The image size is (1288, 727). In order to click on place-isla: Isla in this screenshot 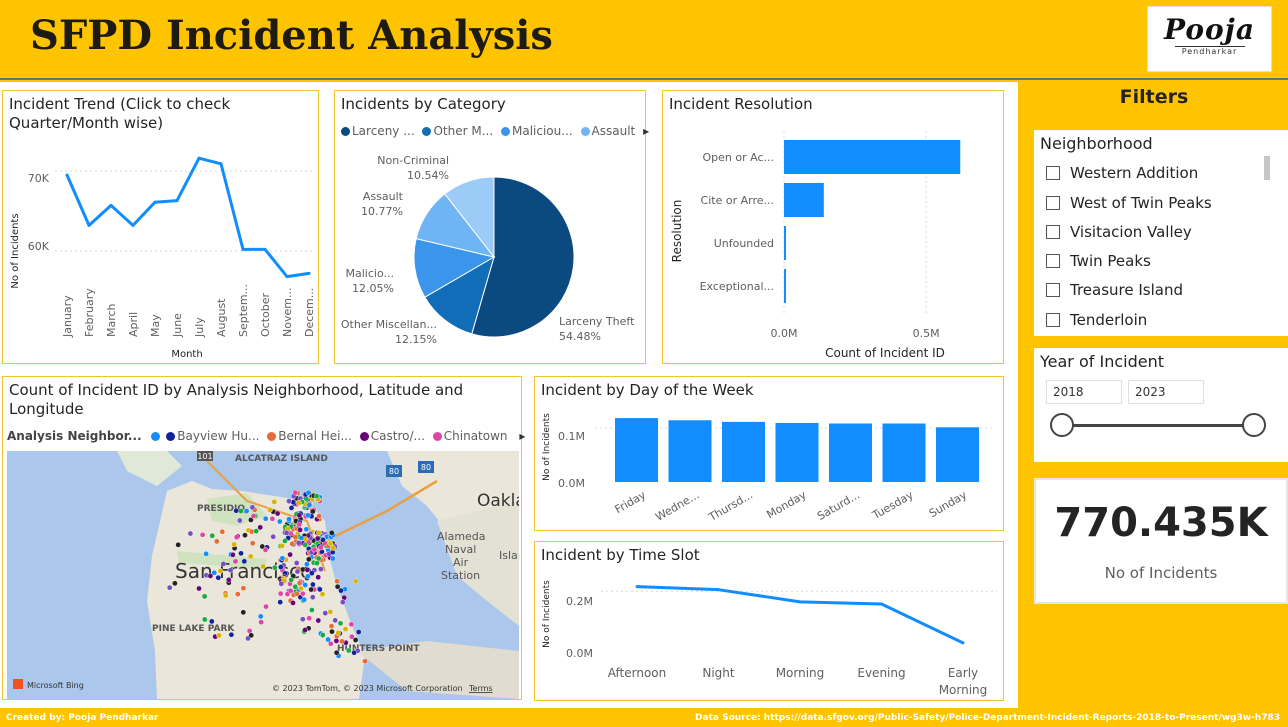, I will do `click(508, 555)`.